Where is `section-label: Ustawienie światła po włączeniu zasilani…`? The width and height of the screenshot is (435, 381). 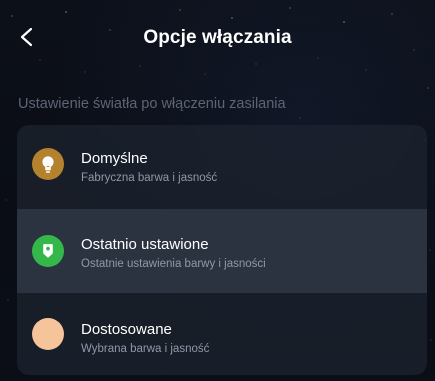
section-label: Ustawienie światła po włączeniu zasilani… is located at coordinates (152, 104).